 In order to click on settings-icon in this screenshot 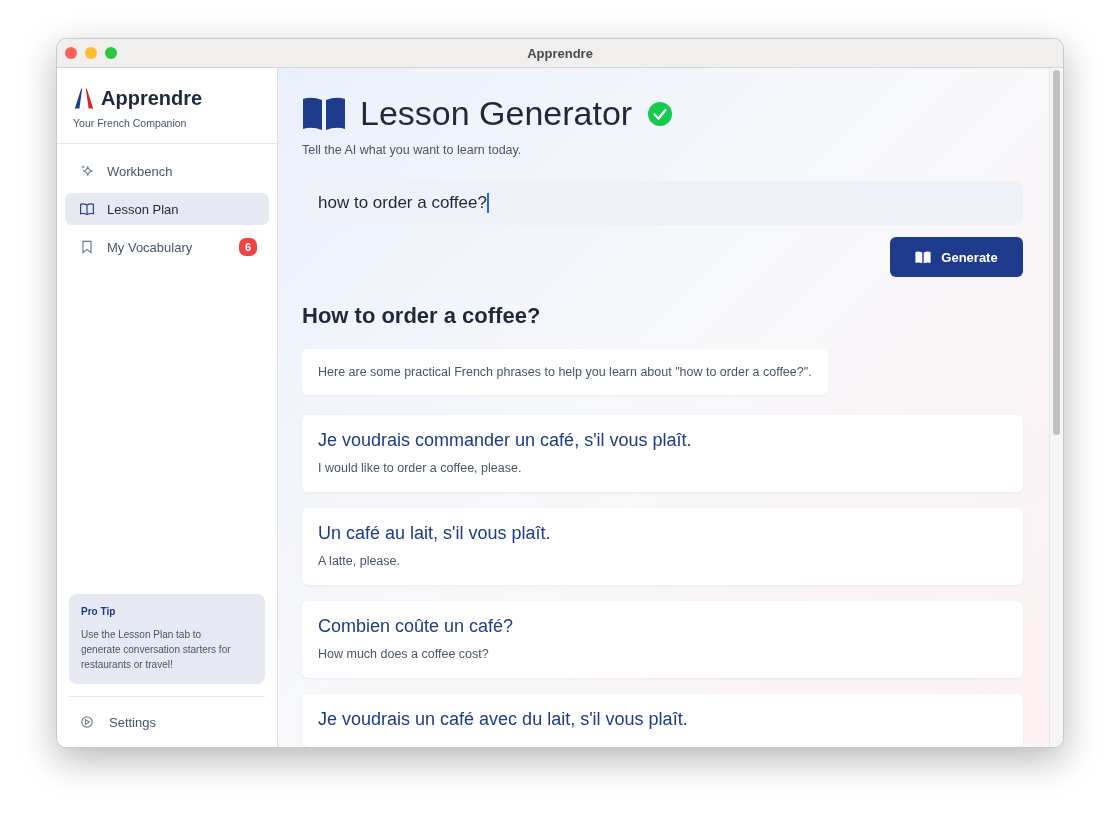, I will do `click(87, 722)`.